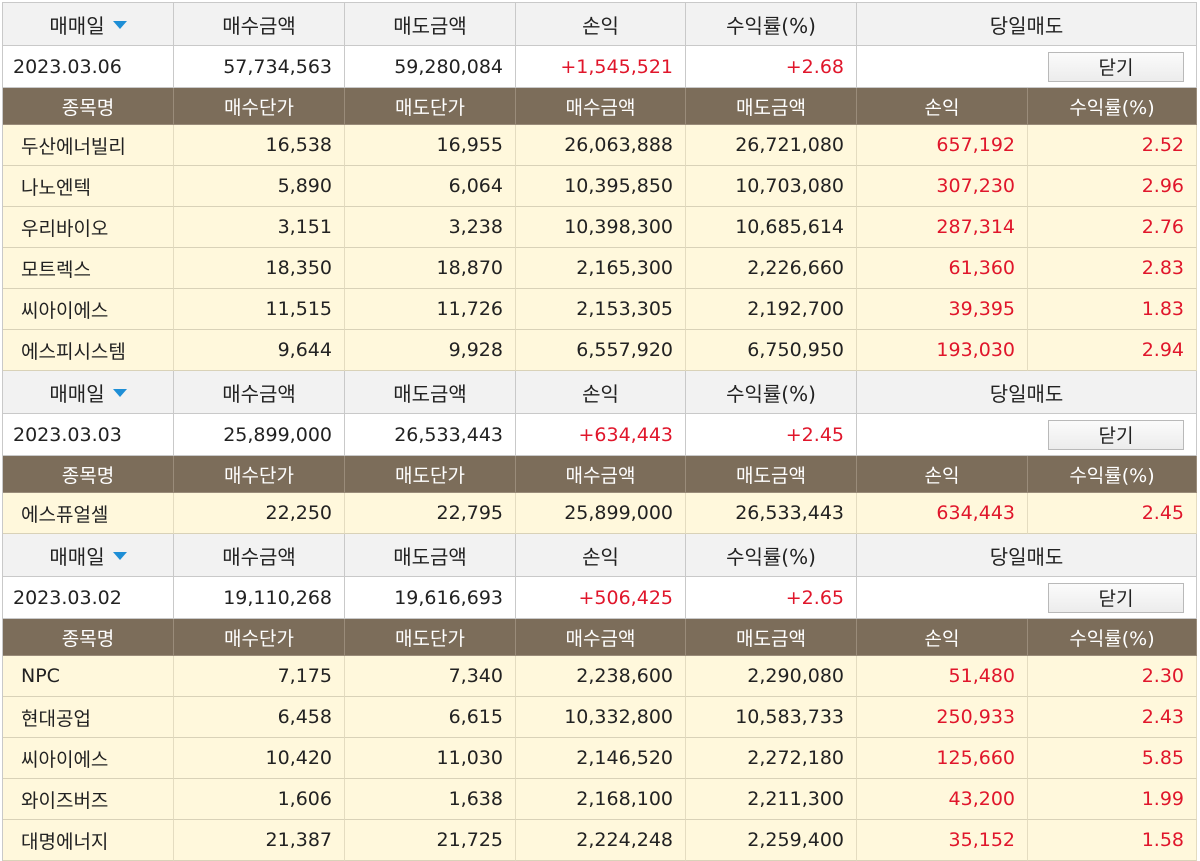 This screenshot has width=1200, height=861. Describe the element at coordinates (1112, 758) in the screenshot. I see `return-rate: 5.85` at that location.